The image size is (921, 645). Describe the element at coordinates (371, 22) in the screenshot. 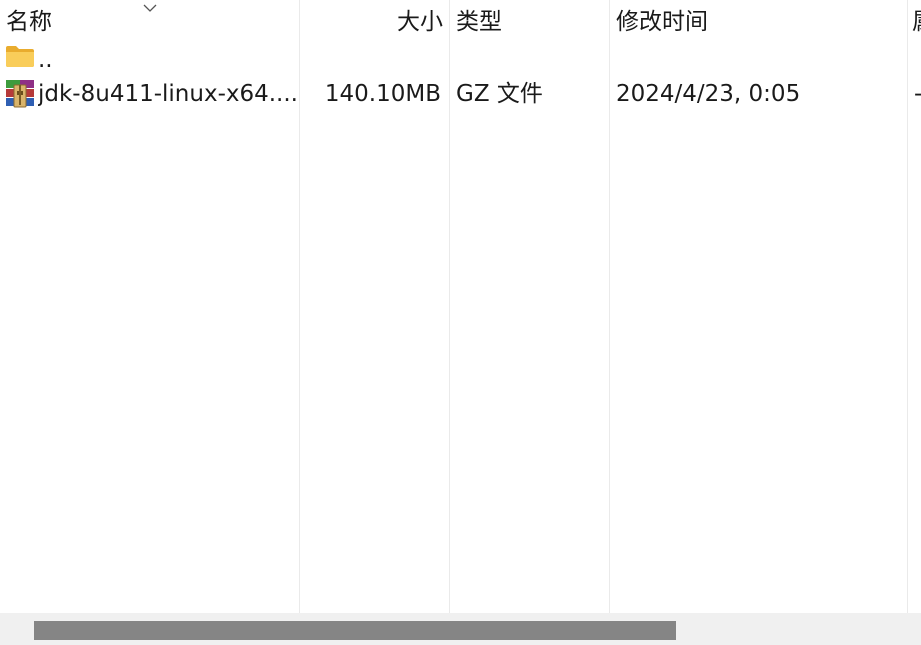

I see `column-header-size: 大小` at that location.